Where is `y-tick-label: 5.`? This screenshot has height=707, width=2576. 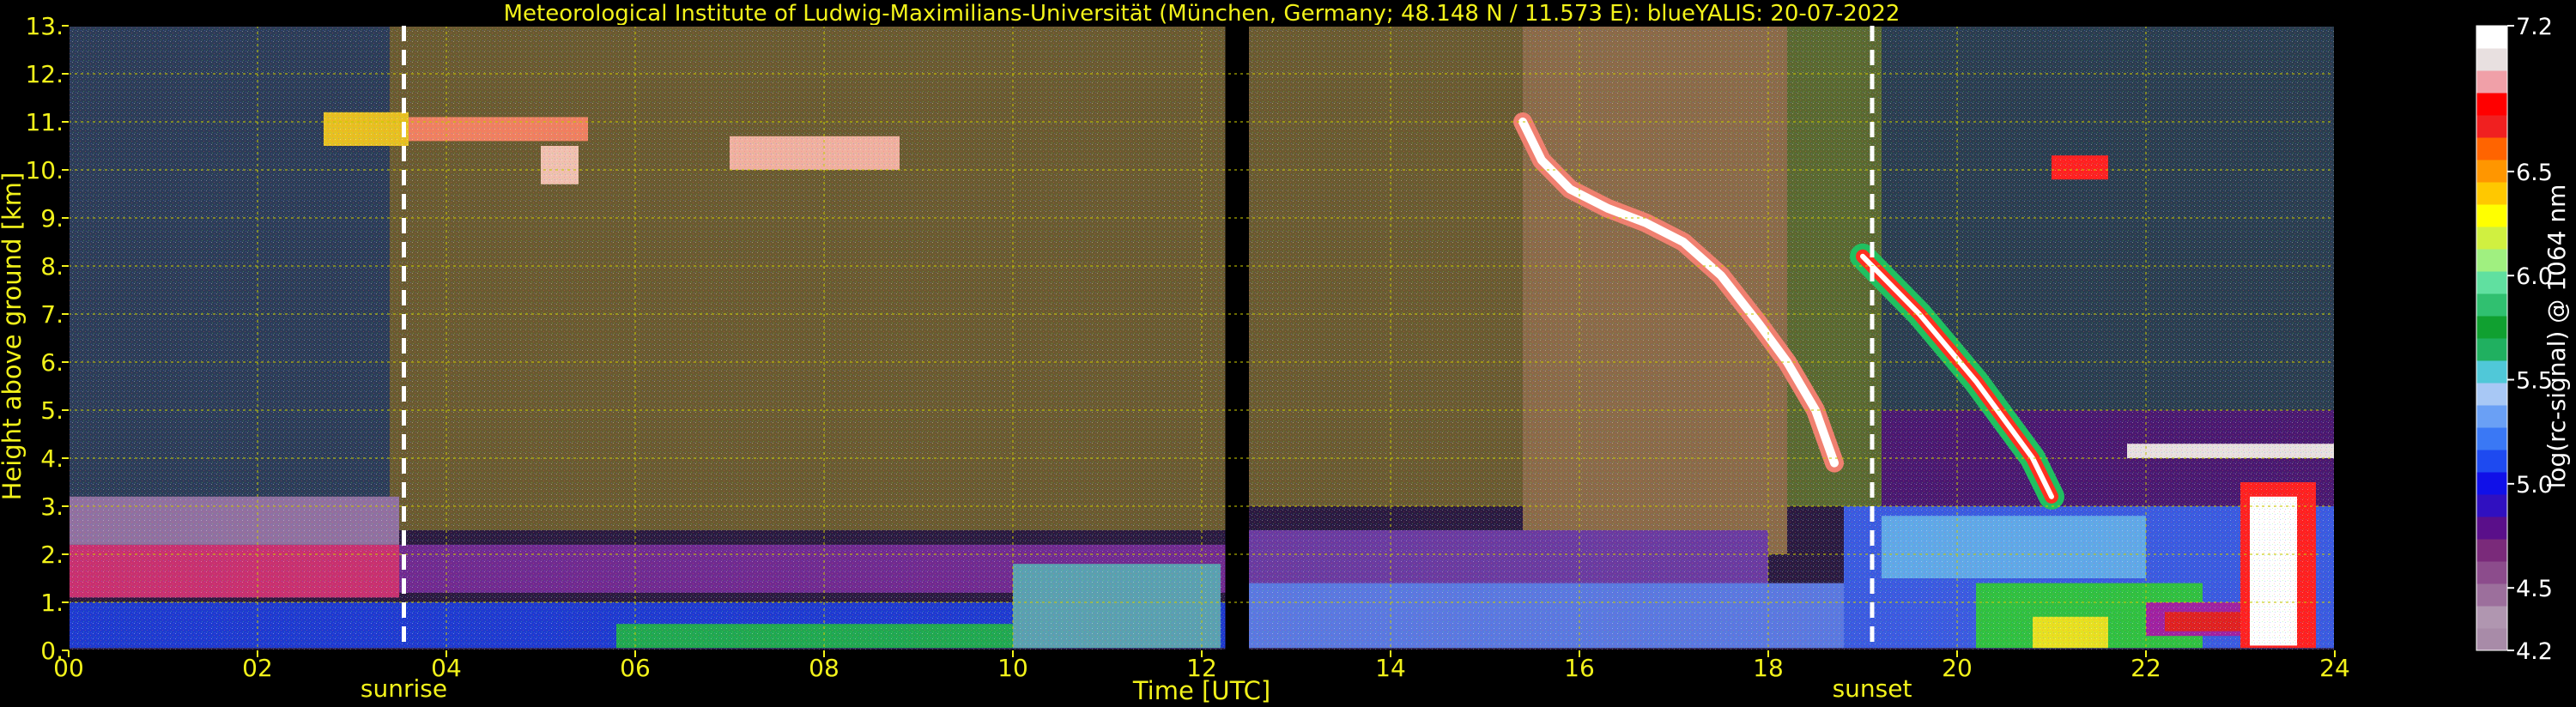
y-tick-label: 5. is located at coordinates (52, 411).